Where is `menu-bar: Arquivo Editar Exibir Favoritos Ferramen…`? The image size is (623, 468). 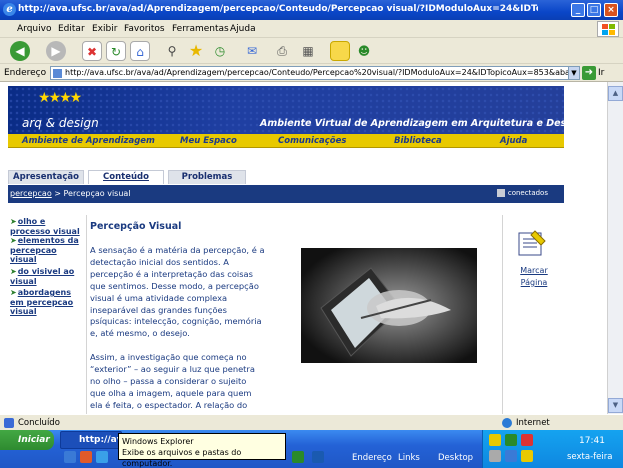 menu-bar: Arquivo Editar Exibir Favoritos Ferramen… is located at coordinates (311, 29).